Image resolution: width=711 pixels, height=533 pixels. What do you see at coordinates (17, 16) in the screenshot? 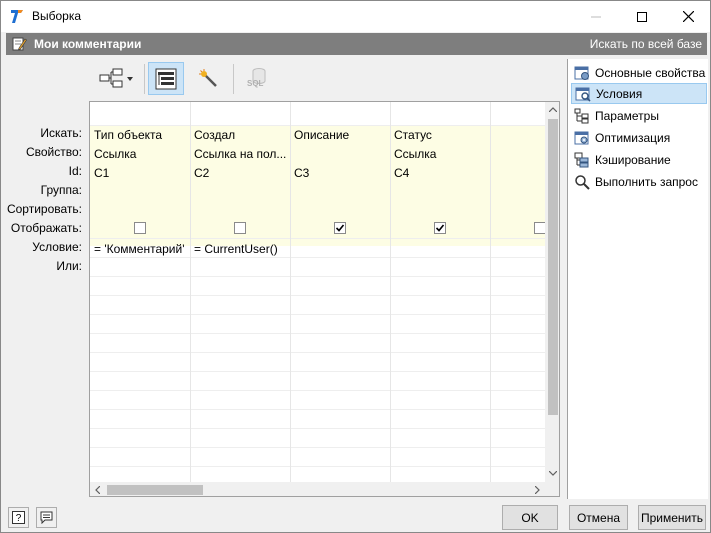
I see `app-logo-icon` at bounding box center [17, 16].